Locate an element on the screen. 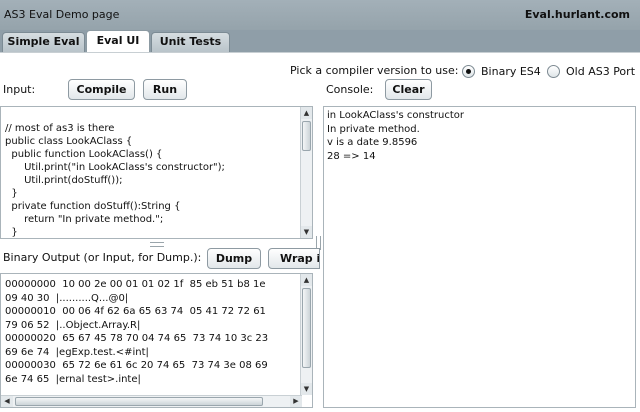 The image size is (640, 412). header-bar: AS3 Eval Demo page Eval.hurlant.com is located at coordinates (320, 15).